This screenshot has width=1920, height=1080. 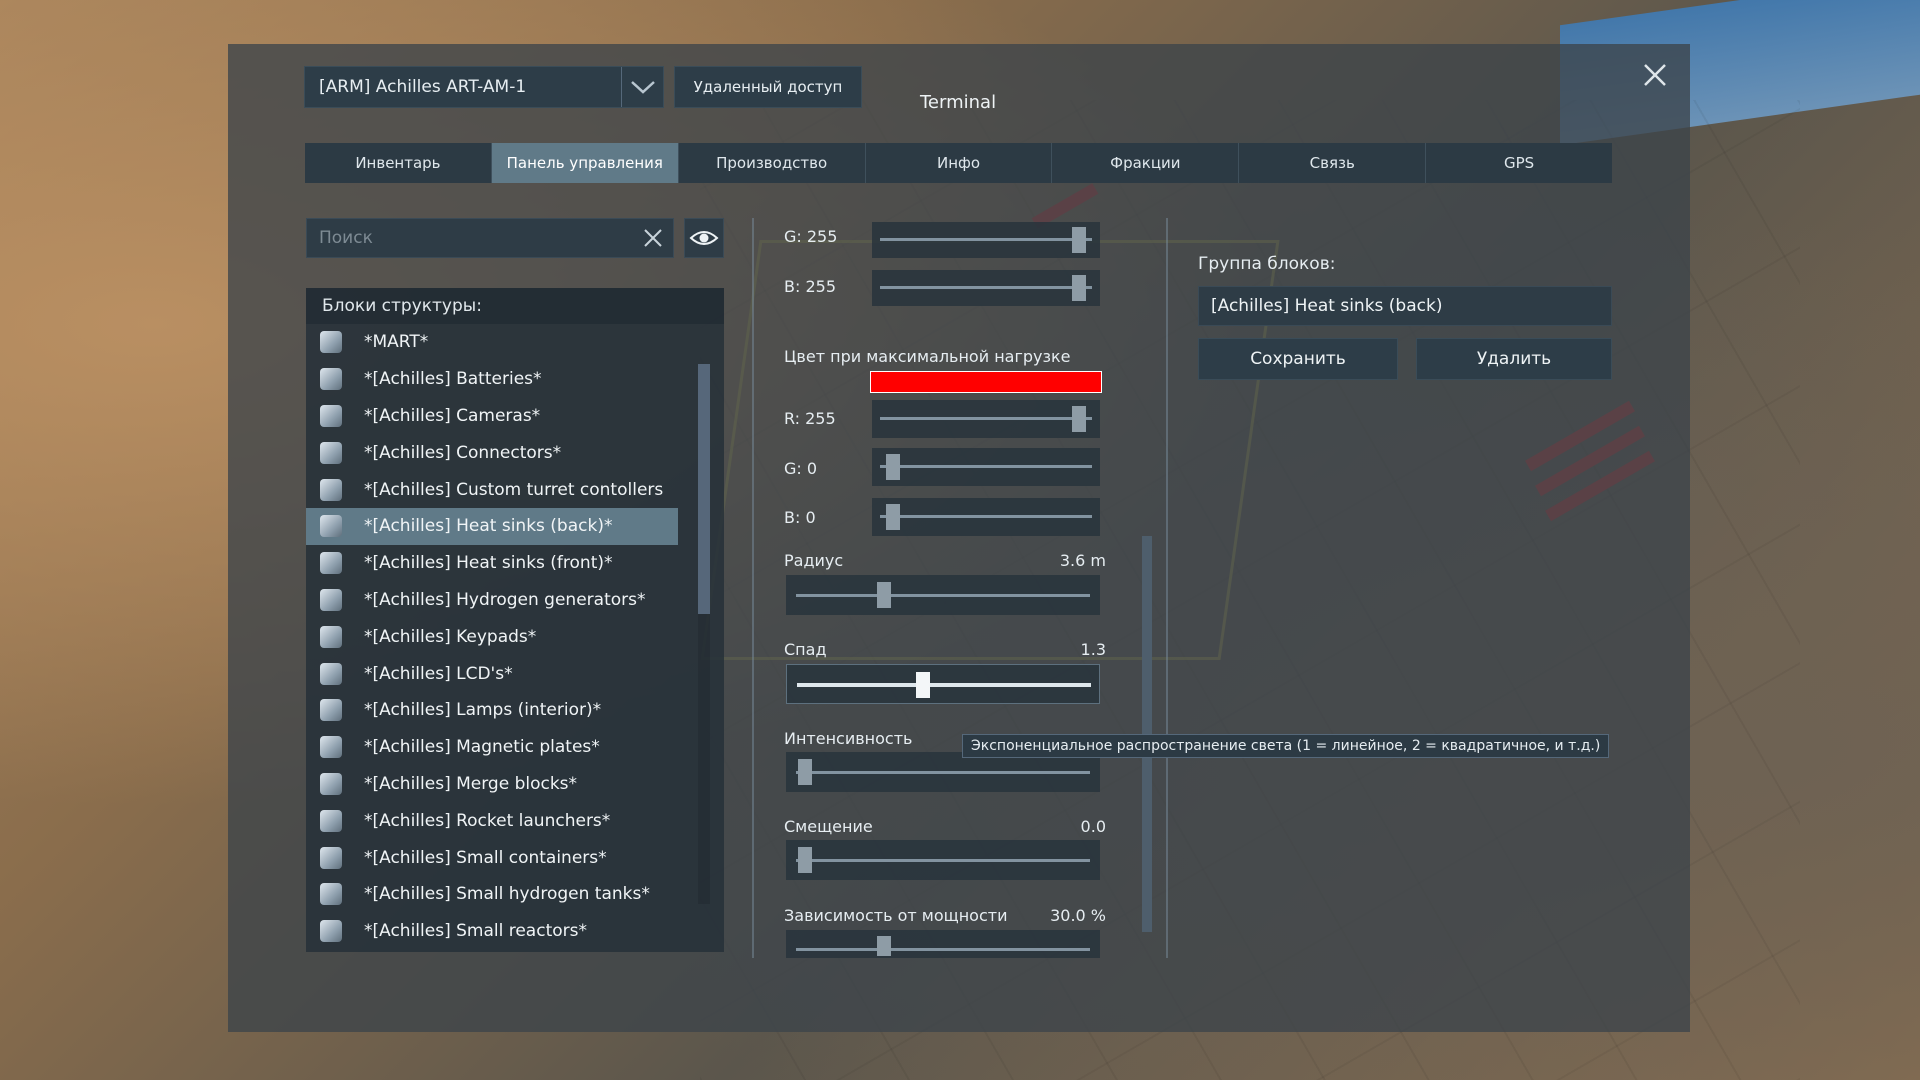 What do you see at coordinates (396, 342) in the screenshot?
I see `list-item-label: *MART*` at bounding box center [396, 342].